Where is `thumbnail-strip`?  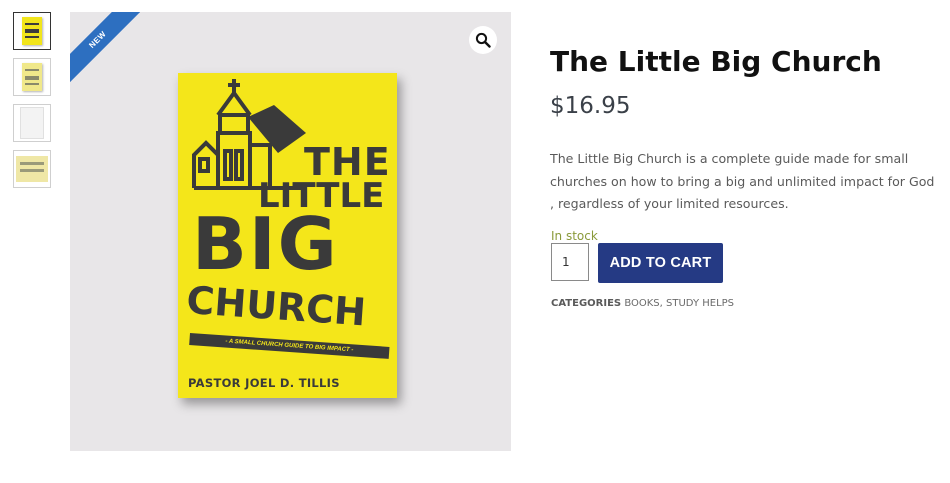 thumbnail-strip is located at coordinates (33, 104).